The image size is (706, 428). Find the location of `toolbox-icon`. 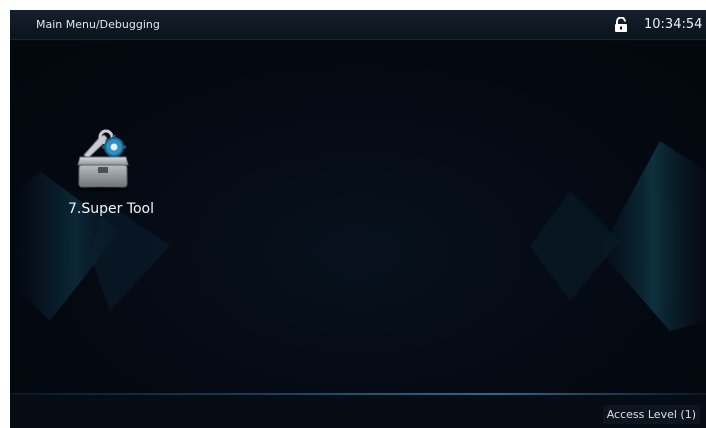

toolbox-icon is located at coordinates (103, 158).